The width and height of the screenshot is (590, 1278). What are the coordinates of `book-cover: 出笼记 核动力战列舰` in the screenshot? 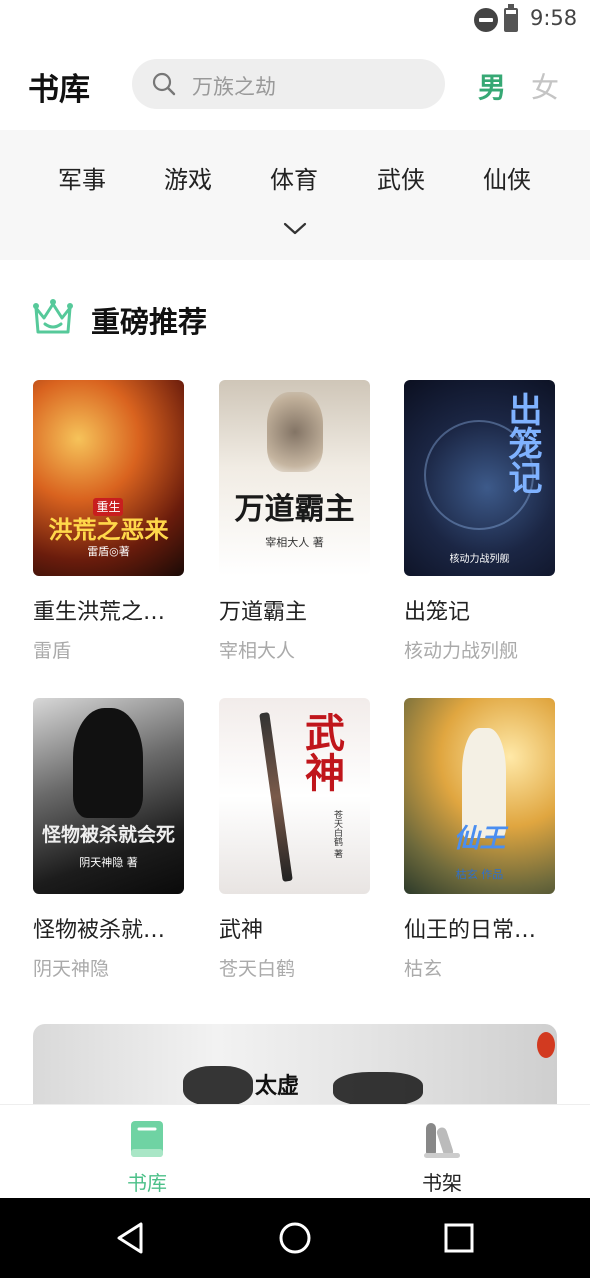 It's located at (479, 478).